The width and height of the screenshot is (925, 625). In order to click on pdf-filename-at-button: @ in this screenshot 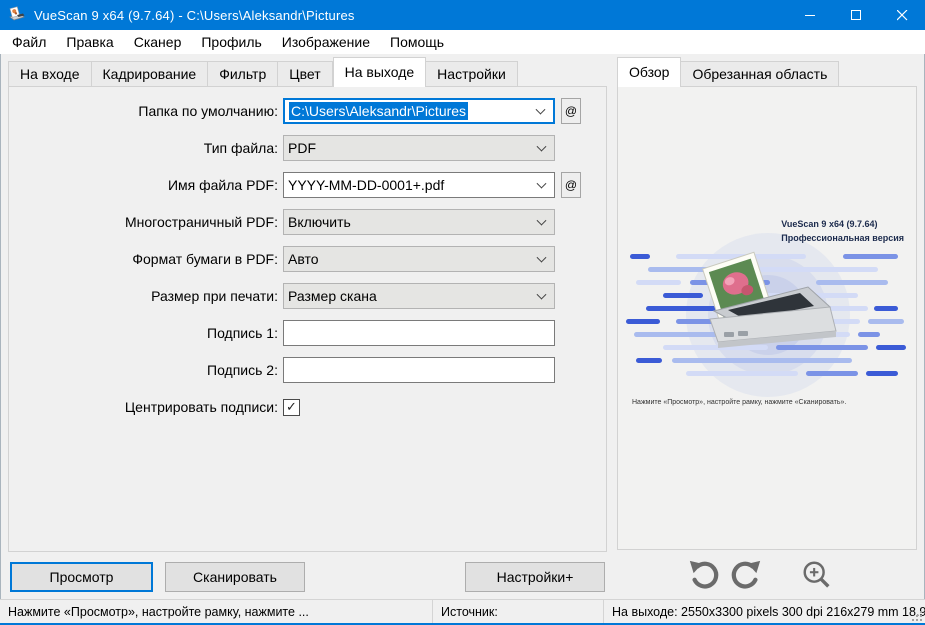, I will do `click(571, 185)`.